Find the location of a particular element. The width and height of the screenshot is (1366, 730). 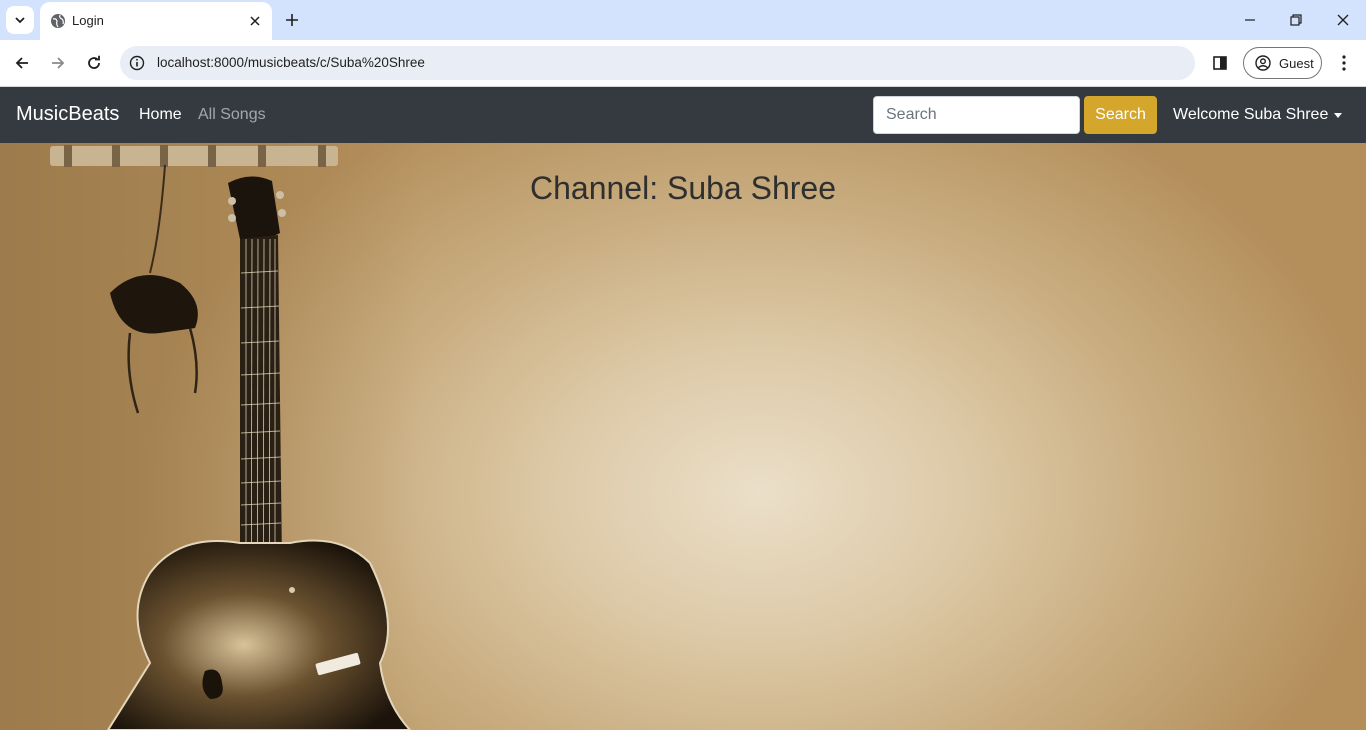

arrow-left-icon is located at coordinates (21, 63).